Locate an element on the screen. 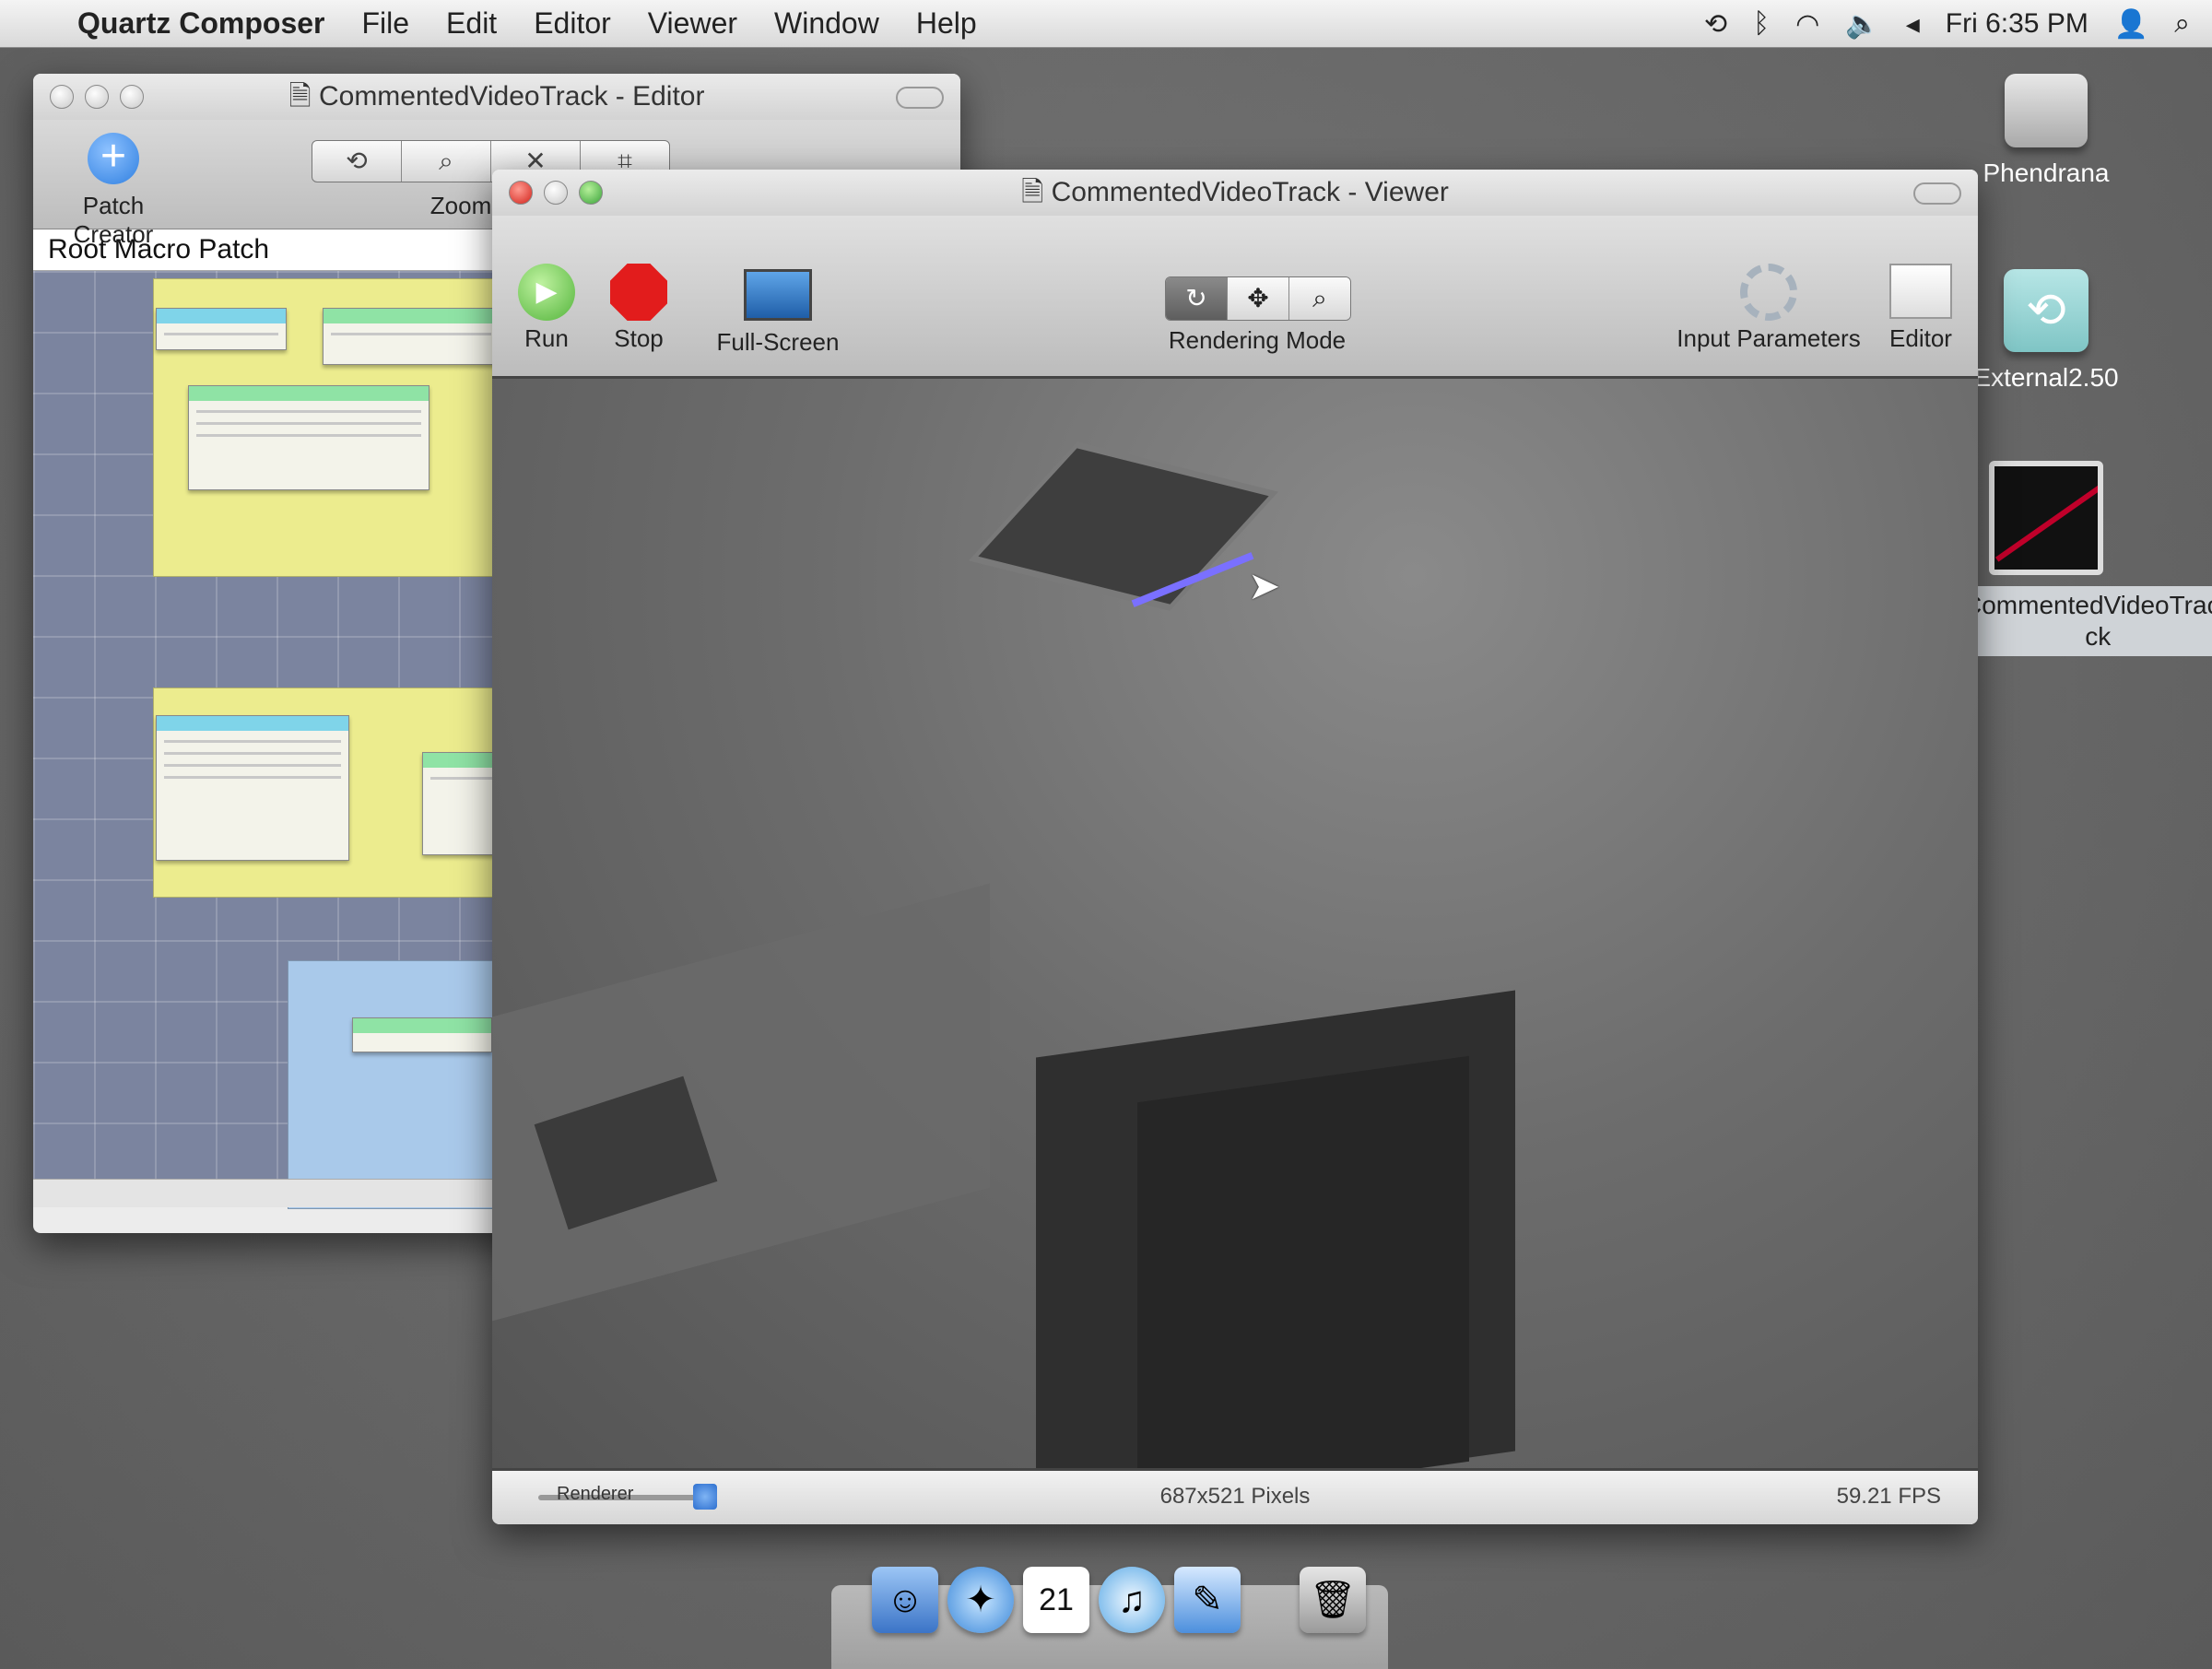  desktop-icon-label-selected: CommentedVideoTrack ck is located at coordinates (2083, 621).